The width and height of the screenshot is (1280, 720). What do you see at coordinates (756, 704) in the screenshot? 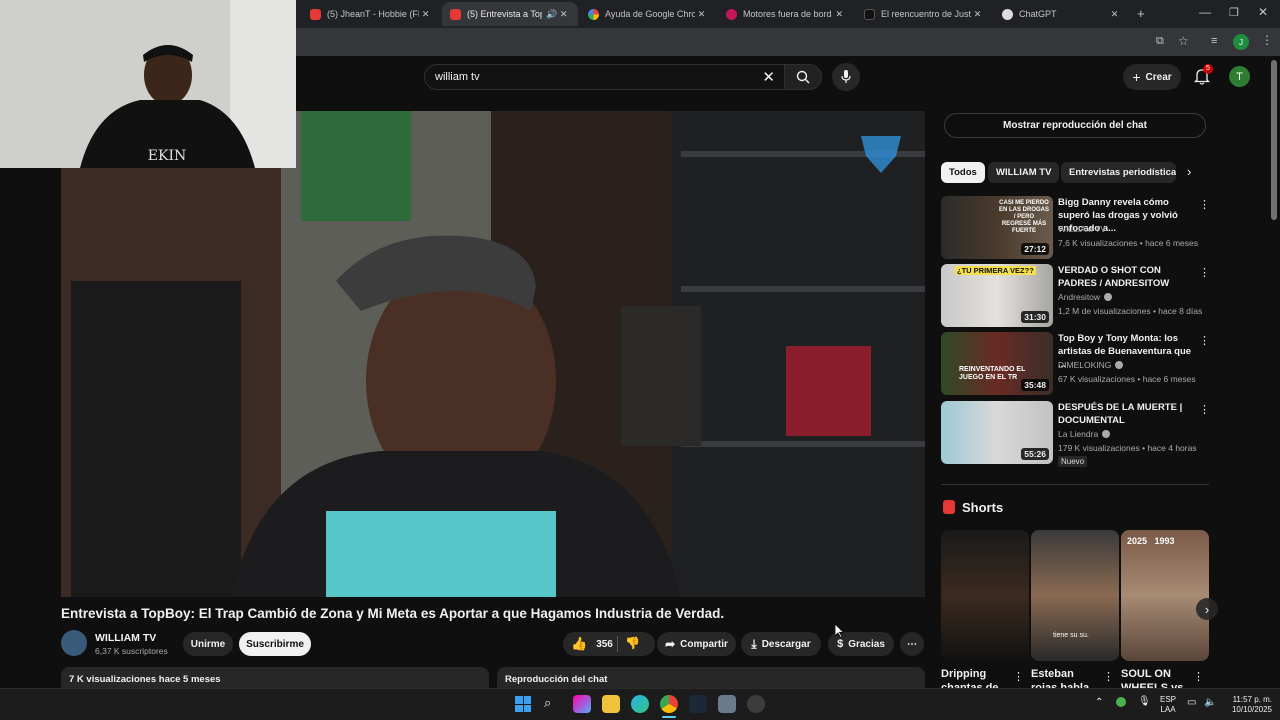
I see `app-icon` at bounding box center [756, 704].